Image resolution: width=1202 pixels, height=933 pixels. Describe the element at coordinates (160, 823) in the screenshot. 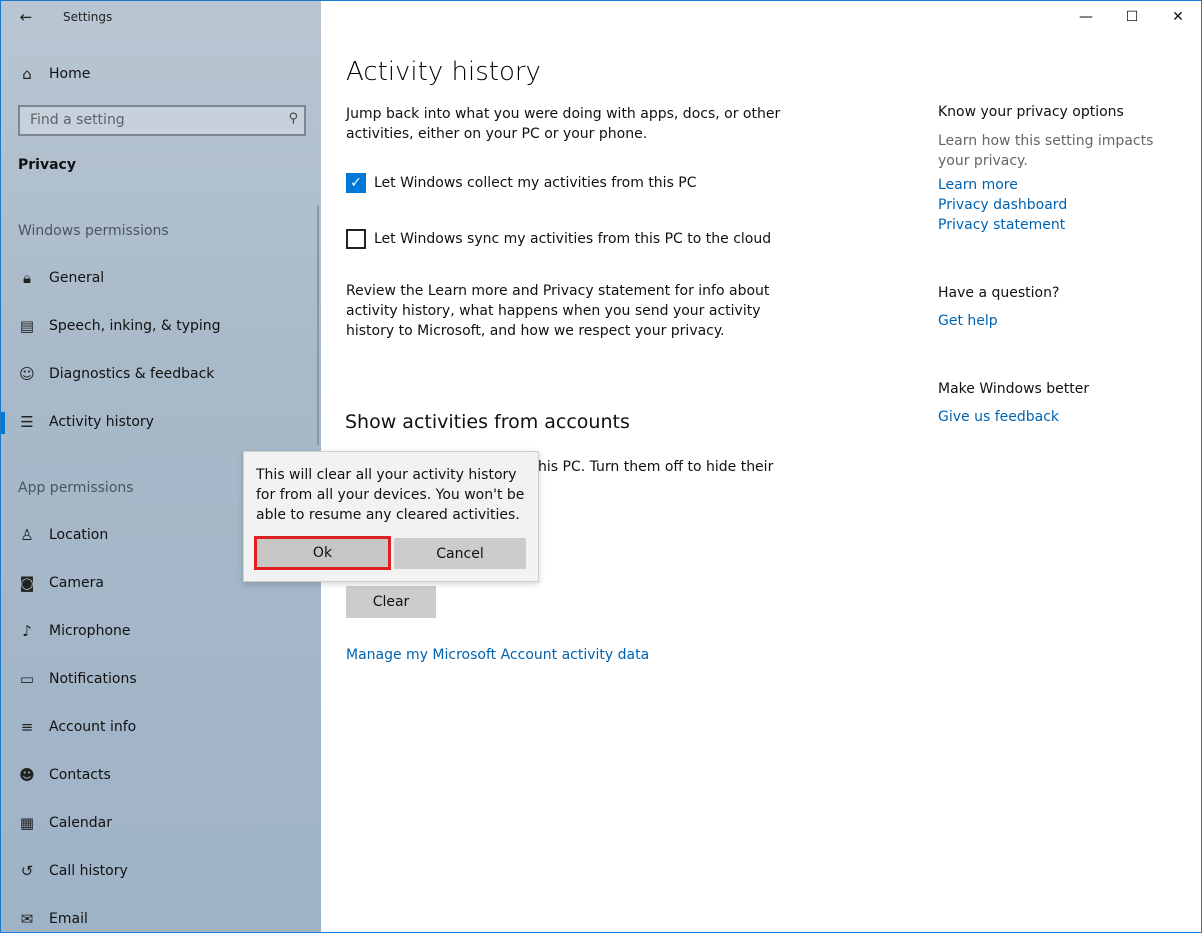

I see `sidebar-item-calendar: ▦ Calendar` at that location.